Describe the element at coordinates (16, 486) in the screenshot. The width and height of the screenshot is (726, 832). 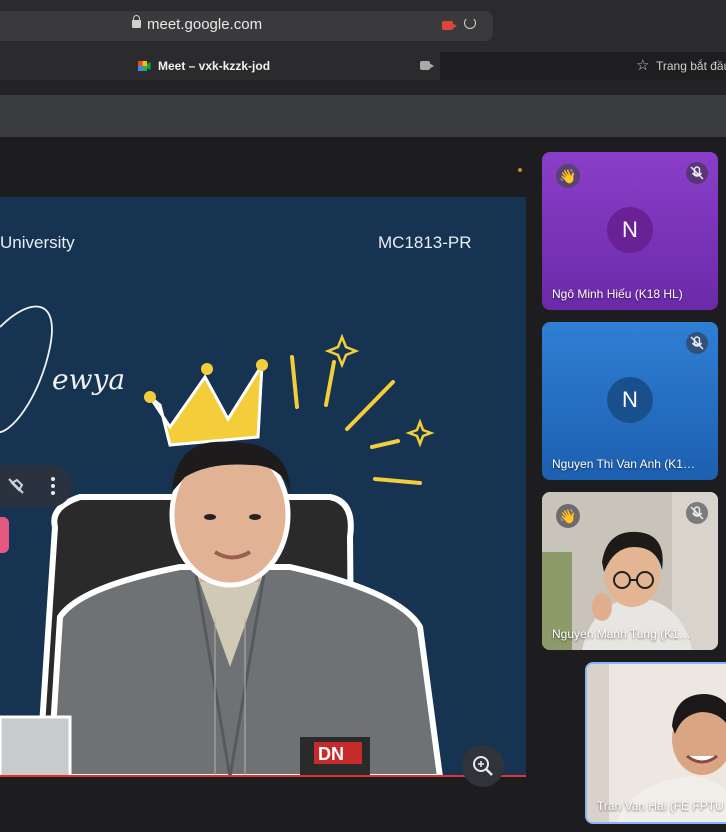
I see `unpin-icon` at that location.